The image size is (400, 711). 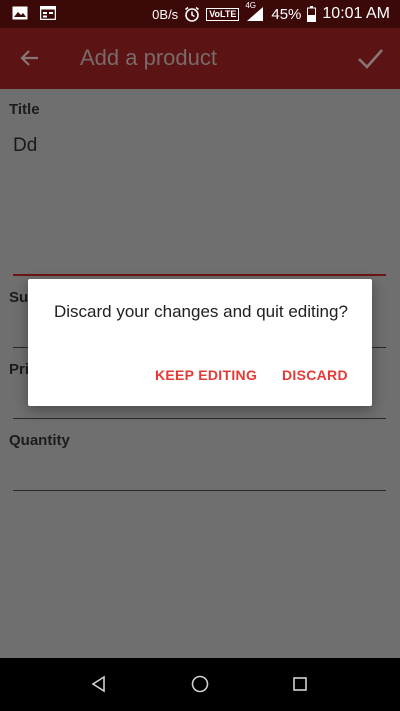 What do you see at coordinates (356, 13) in the screenshot?
I see `clock-time: 10:01 AM` at bounding box center [356, 13].